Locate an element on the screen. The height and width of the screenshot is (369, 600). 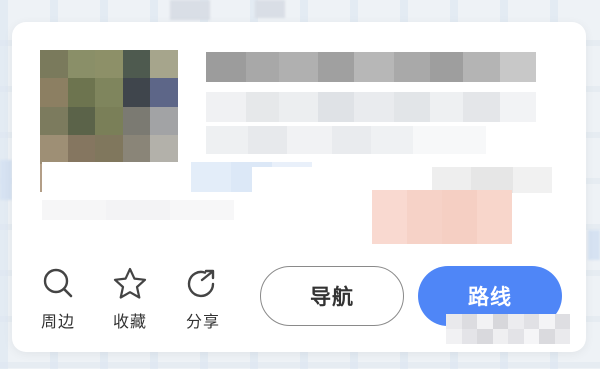
place-address-obscured is located at coordinates (346, 140).